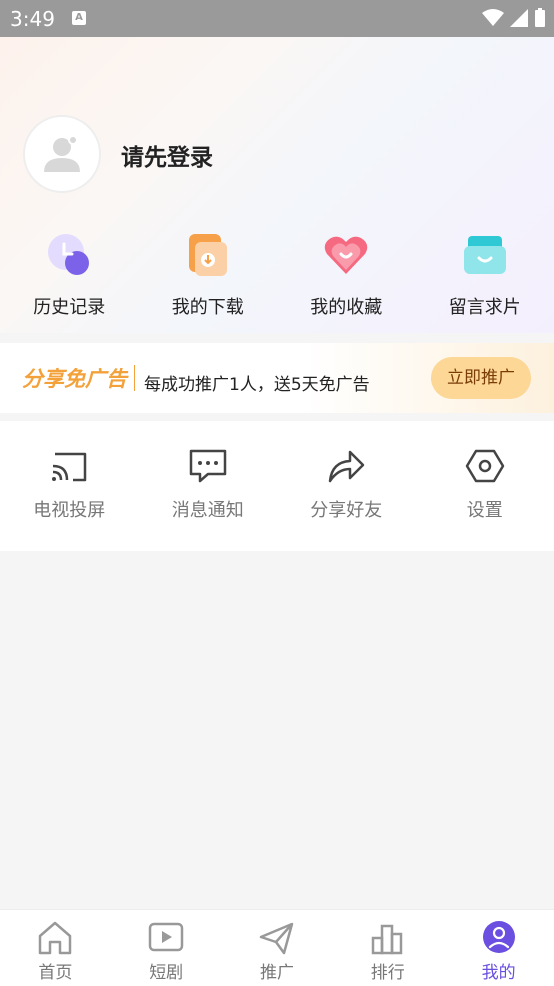 The height and width of the screenshot is (986, 554). I want to click on cast-icon, so click(69, 466).